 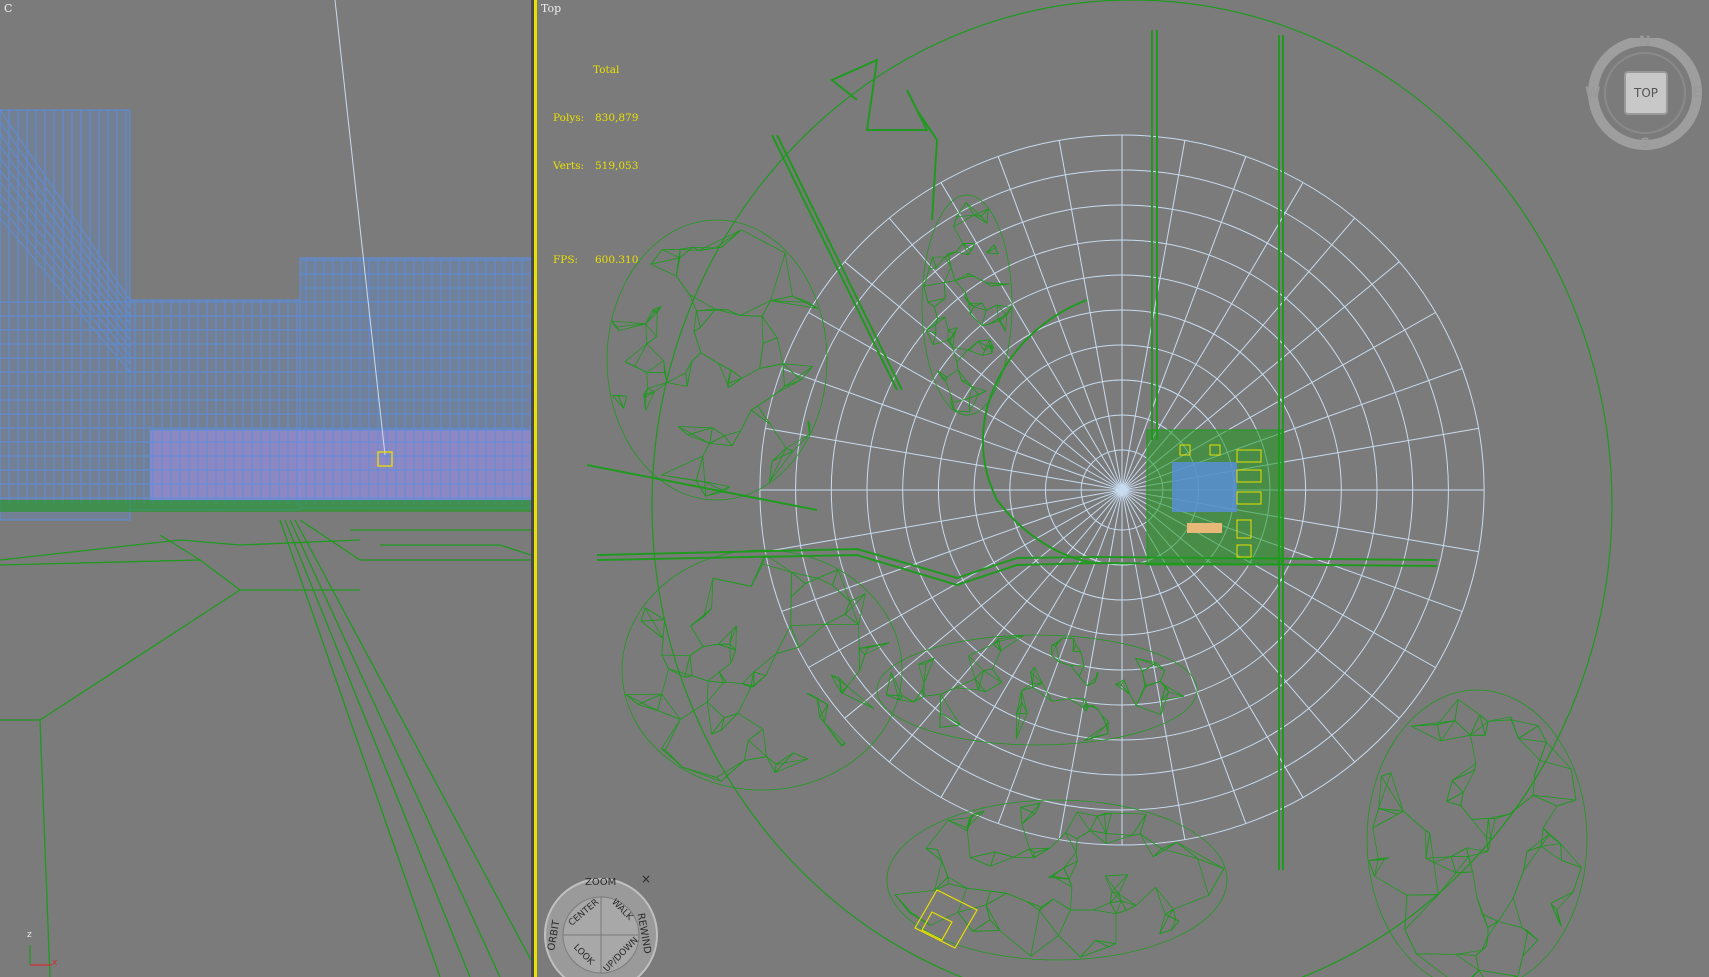 I want to click on axis-z-label: z, so click(x=29, y=935).